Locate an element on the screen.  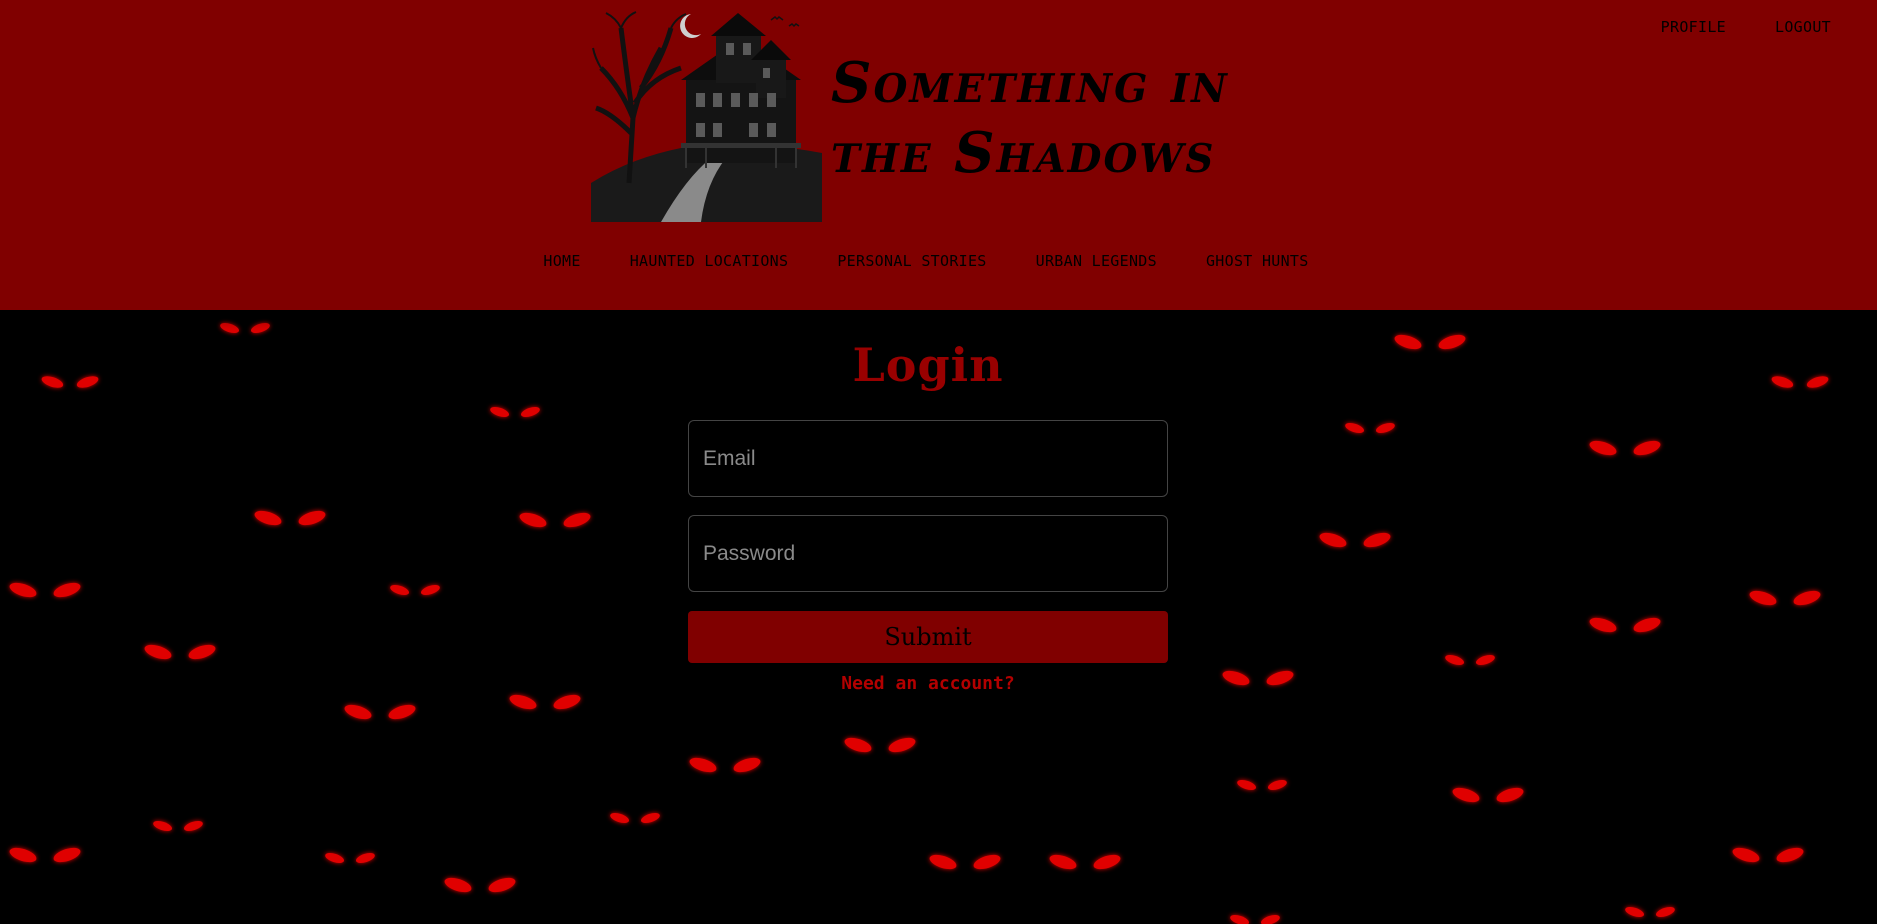
logout-link: LOGOUT is located at coordinates (1803, 27).